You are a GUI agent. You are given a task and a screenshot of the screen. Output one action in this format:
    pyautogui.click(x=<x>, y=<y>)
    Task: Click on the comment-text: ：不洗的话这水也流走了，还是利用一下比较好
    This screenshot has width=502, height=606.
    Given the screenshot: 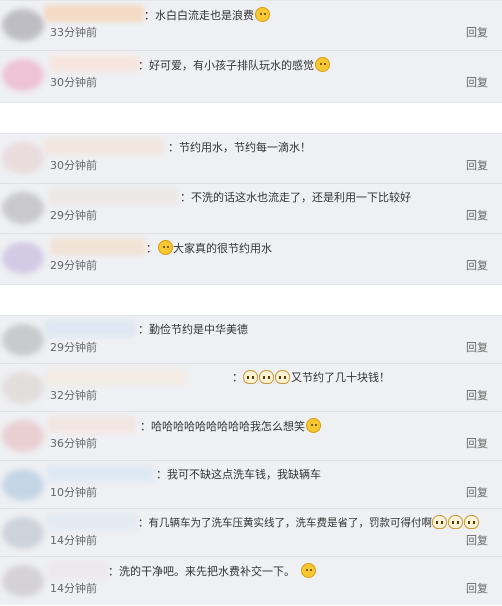 What is the action you would take?
    pyautogui.click(x=295, y=197)
    